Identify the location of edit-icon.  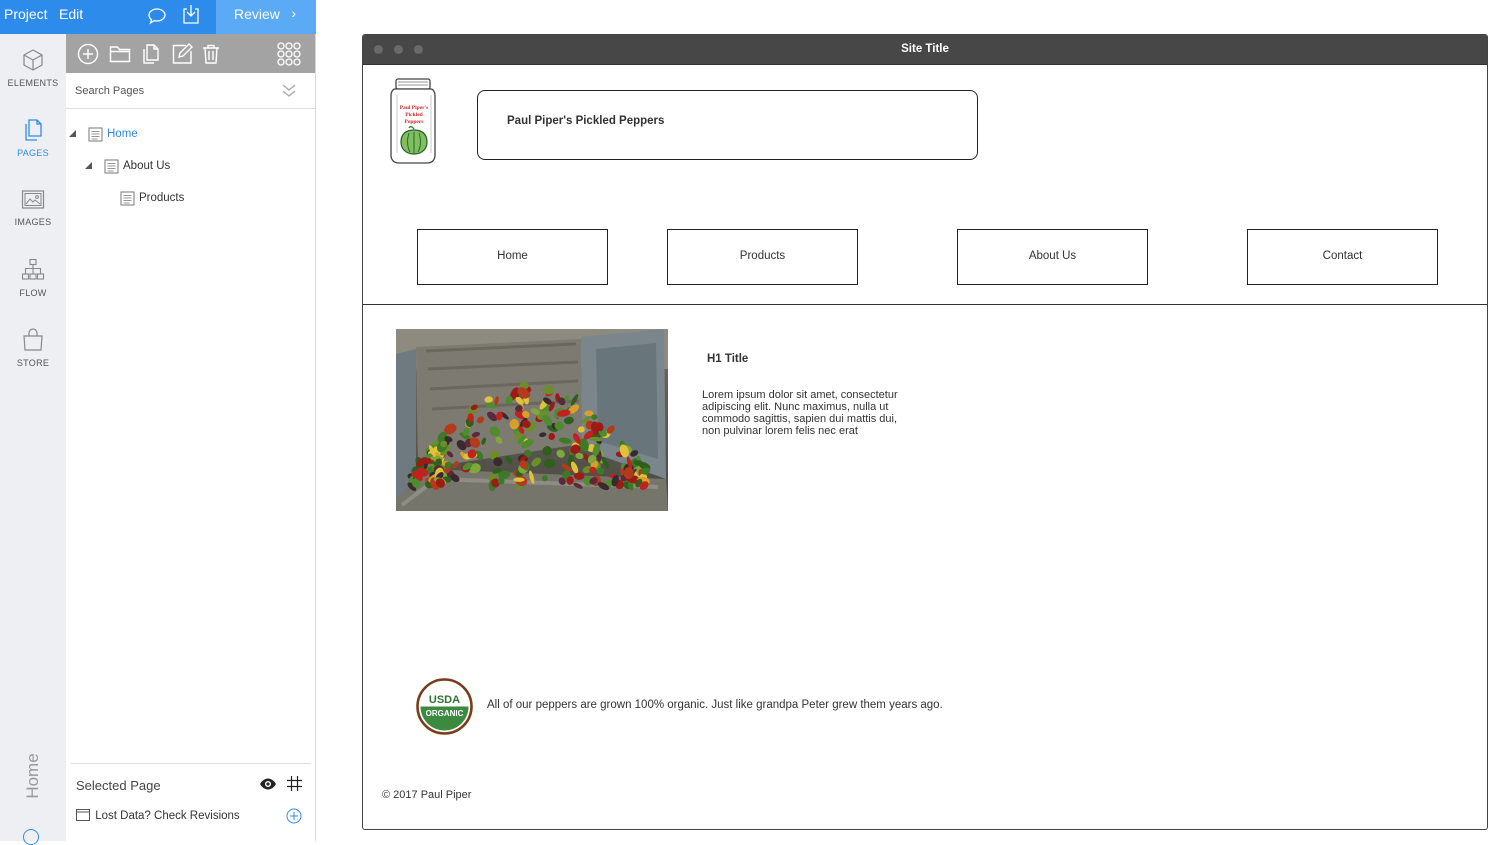
(182, 54).